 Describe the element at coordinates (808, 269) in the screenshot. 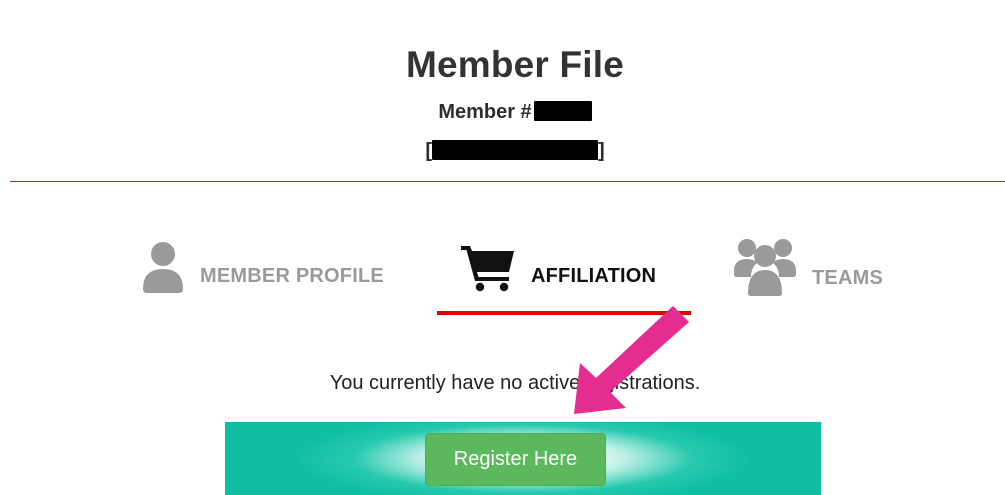

I see `tab-teams: TEAMS` at that location.